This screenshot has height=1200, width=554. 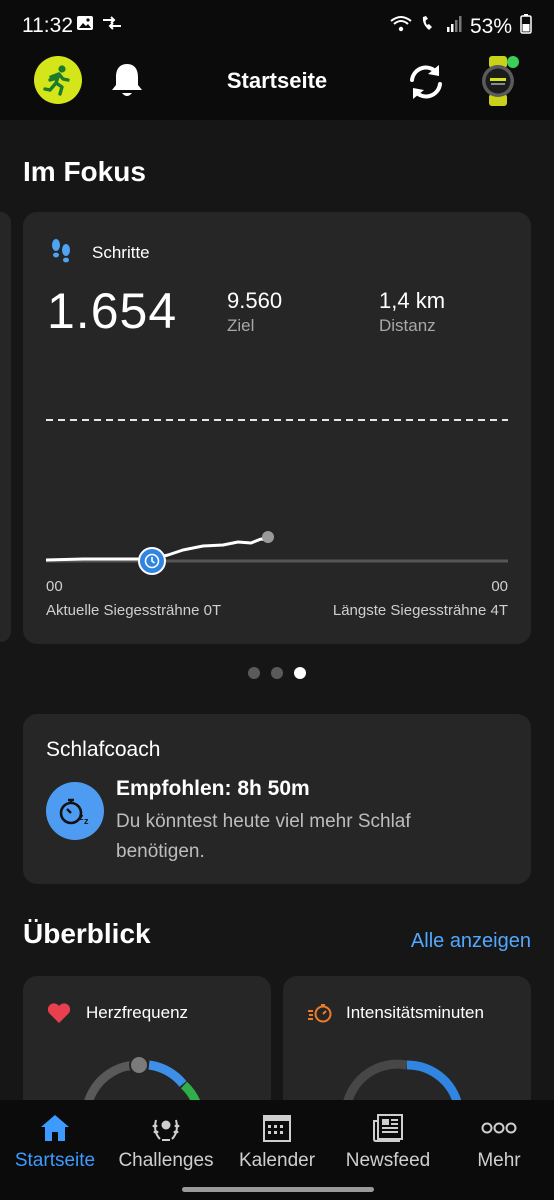 What do you see at coordinates (147, 1038) in the screenshot?
I see `heart-rate-card: Herzfrequenz` at bounding box center [147, 1038].